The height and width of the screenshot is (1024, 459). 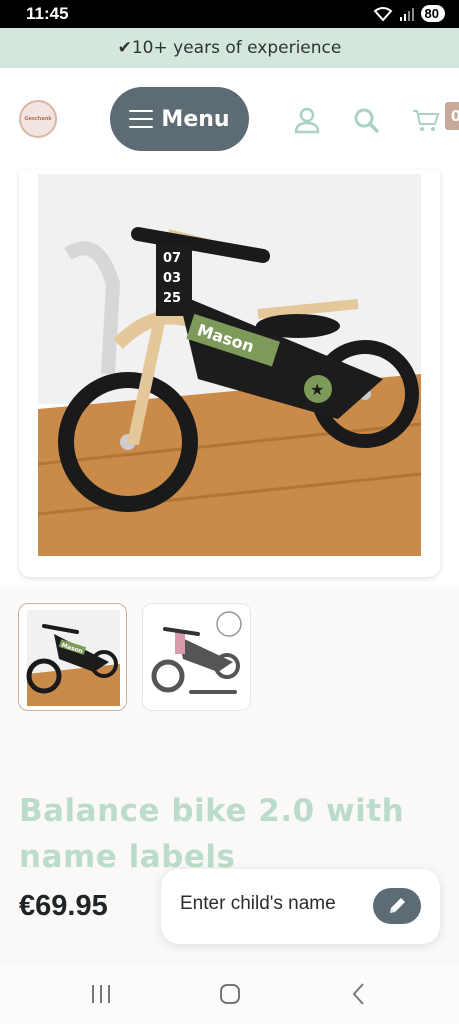 What do you see at coordinates (432, 13) in the screenshot?
I see `battery-icon: 80` at bounding box center [432, 13].